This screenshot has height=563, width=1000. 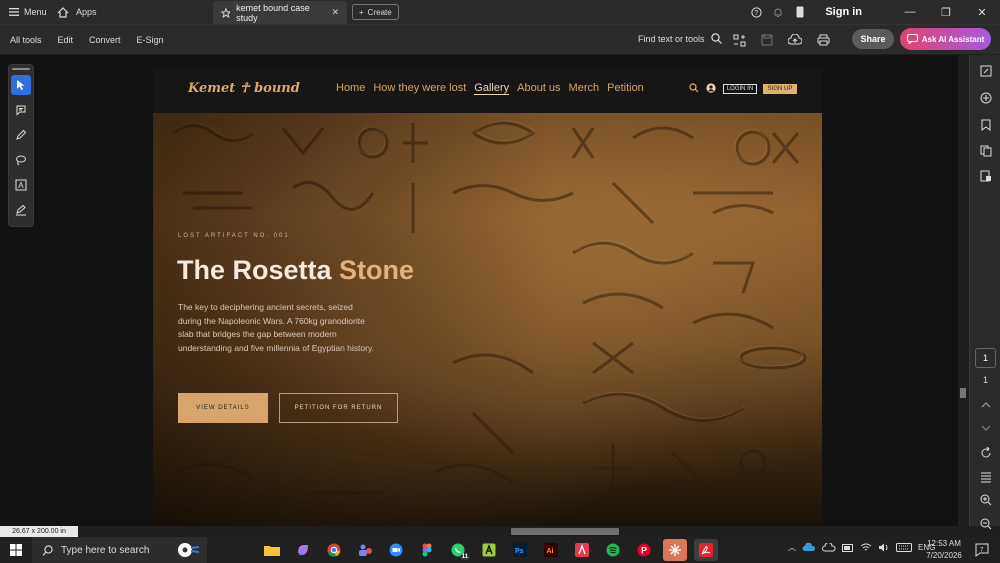 What do you see at coordinates (375, 12) in the screenshot?
I see `create-button: + Create` at bounding box center [375, 12].